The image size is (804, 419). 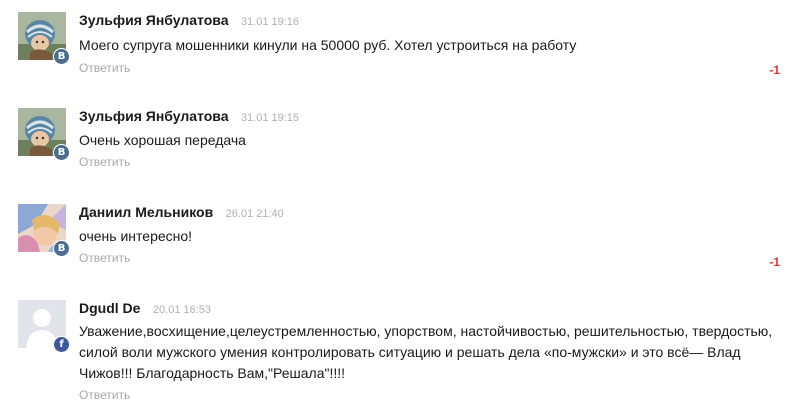 What do you see at coordinates (270, 118) in the screenshot?
I see `comment-date: 31.01 19:15` at bounding box center [270, 118].